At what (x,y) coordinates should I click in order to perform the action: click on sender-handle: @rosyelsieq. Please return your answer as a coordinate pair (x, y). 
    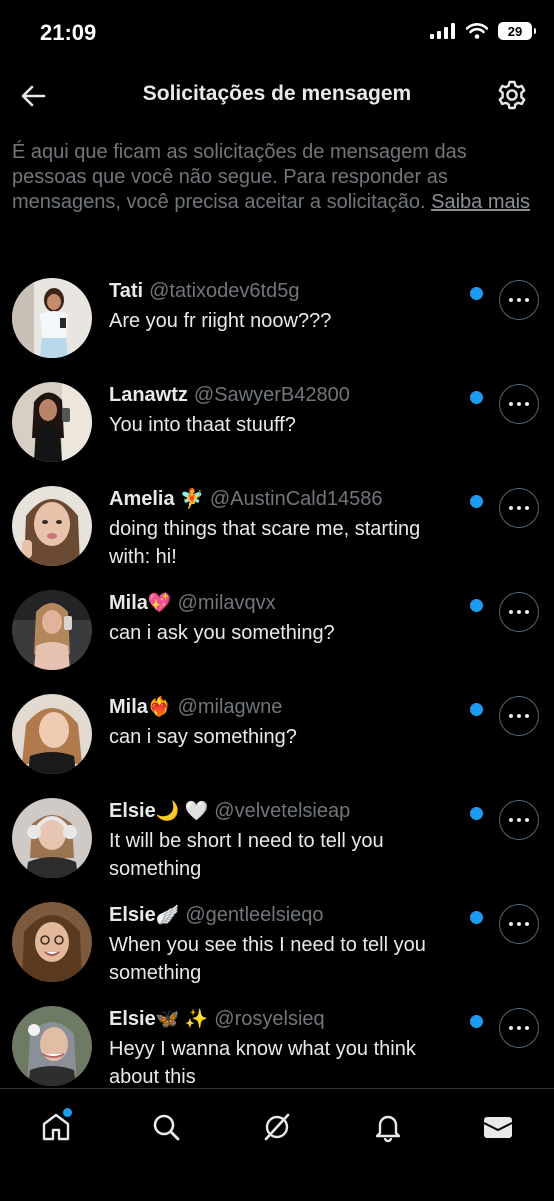
    Looking at the image, I should click on (269, 1019).